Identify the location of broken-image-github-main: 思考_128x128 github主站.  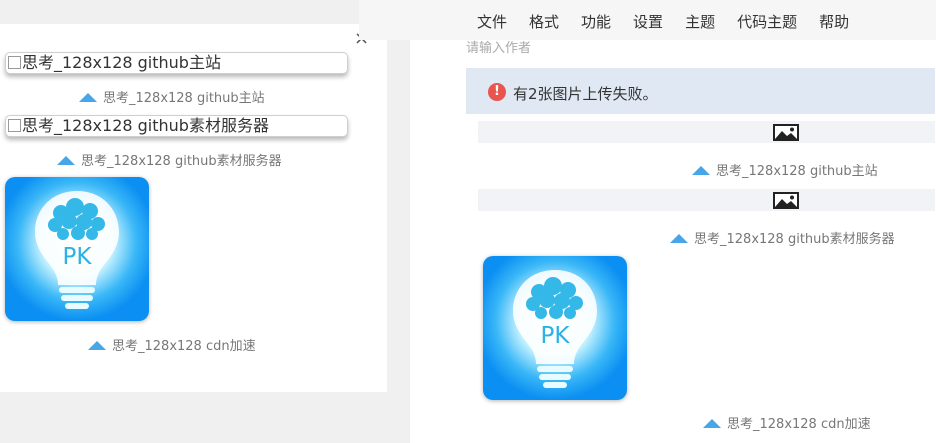
(176, 63).